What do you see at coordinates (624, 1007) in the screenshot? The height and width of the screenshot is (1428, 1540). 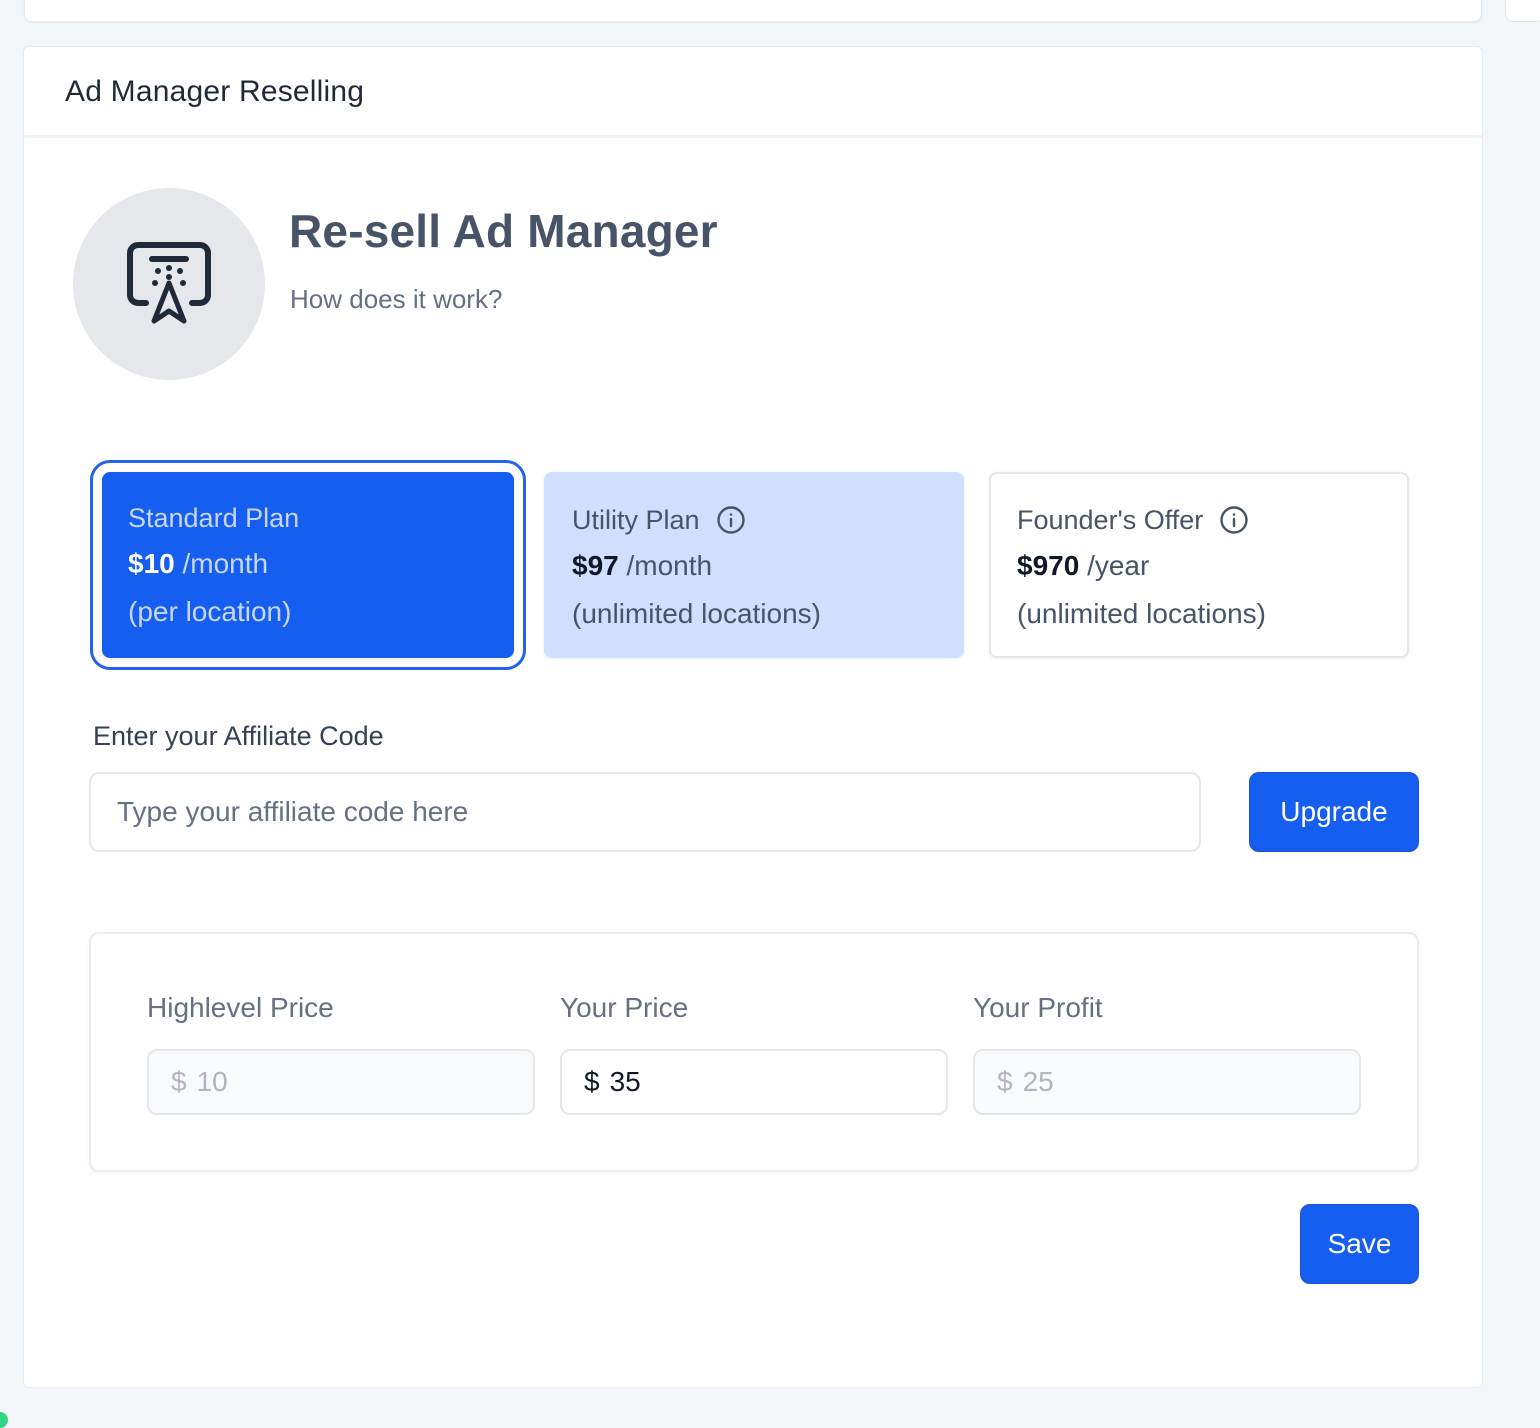 I see `your-price-label: Your Price` at bounding box center [624, 1007].